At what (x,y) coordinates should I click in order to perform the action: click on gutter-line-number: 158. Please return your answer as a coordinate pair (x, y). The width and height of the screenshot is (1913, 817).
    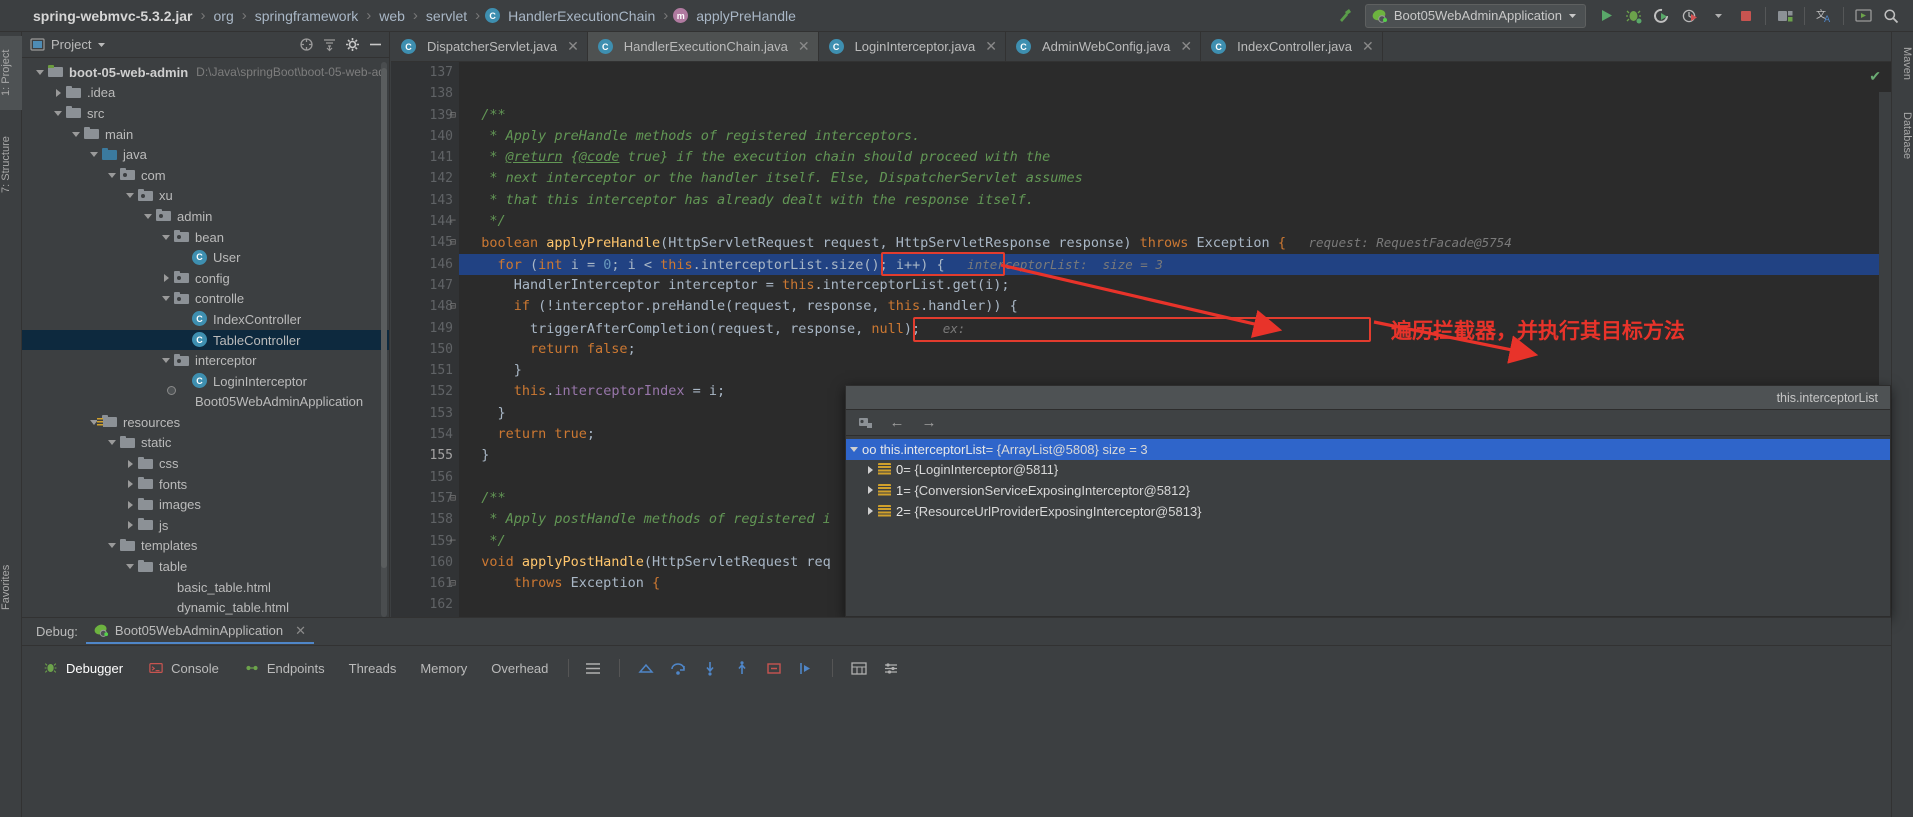
    Looking at the image, I should click on (425, 519).